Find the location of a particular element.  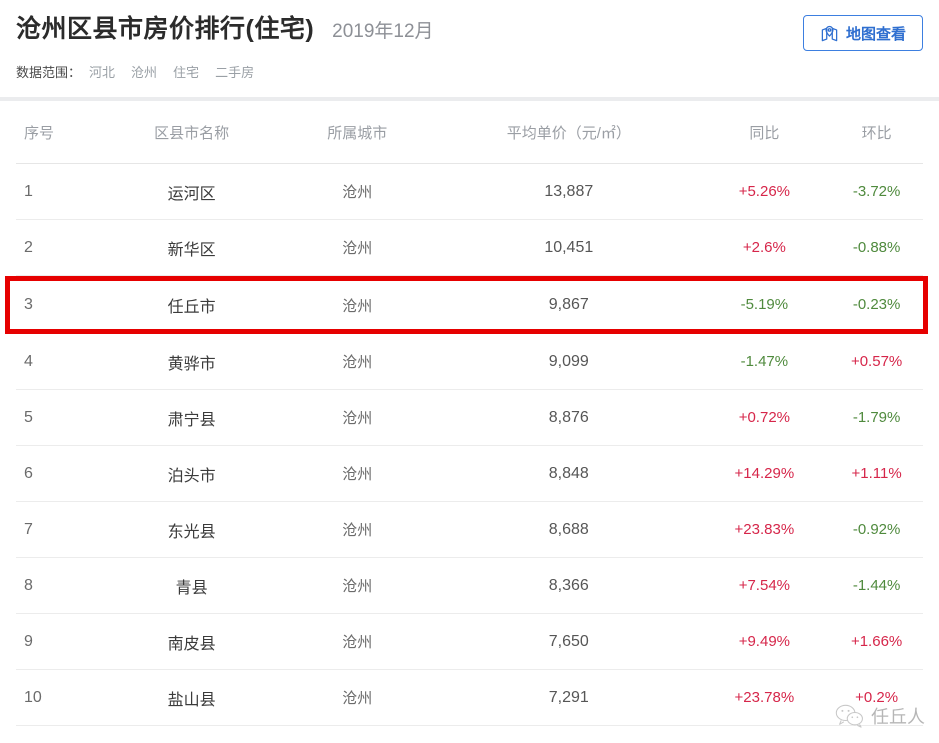

table-row: 1 运河区 沧州 13,887 +5.26% -3.72% is located at coordinates (469, 192).